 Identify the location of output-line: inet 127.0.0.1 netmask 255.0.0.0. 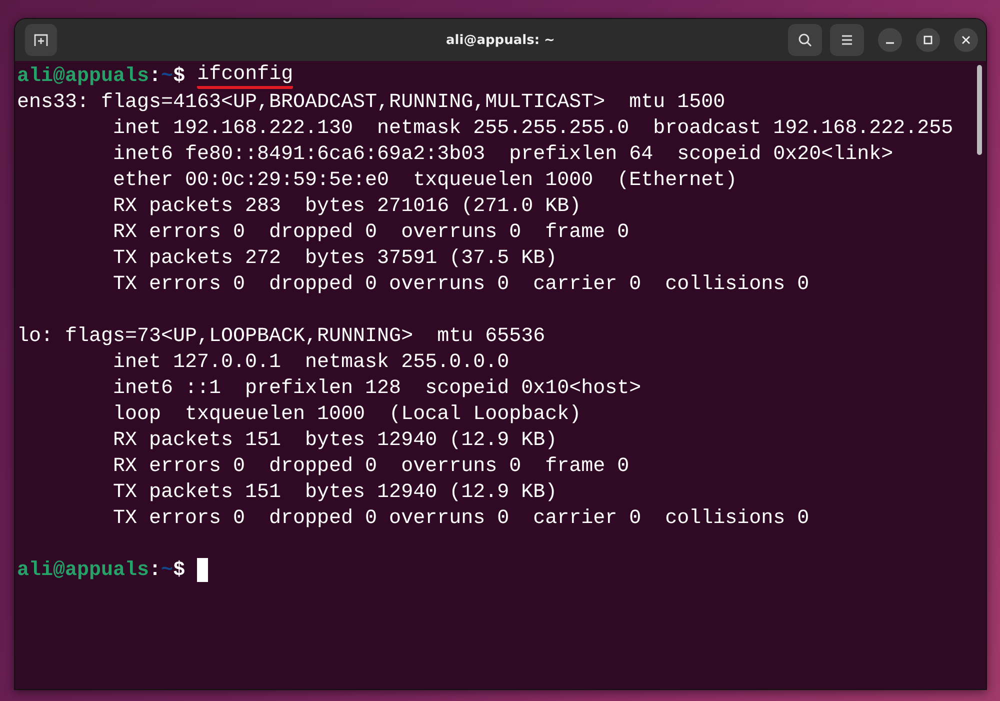
(311, 362).